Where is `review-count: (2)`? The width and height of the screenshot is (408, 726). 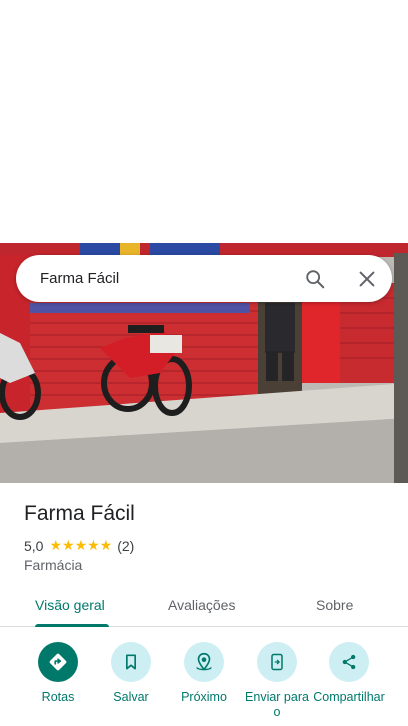
review-count: (2) is located at coordinates (126, 545).